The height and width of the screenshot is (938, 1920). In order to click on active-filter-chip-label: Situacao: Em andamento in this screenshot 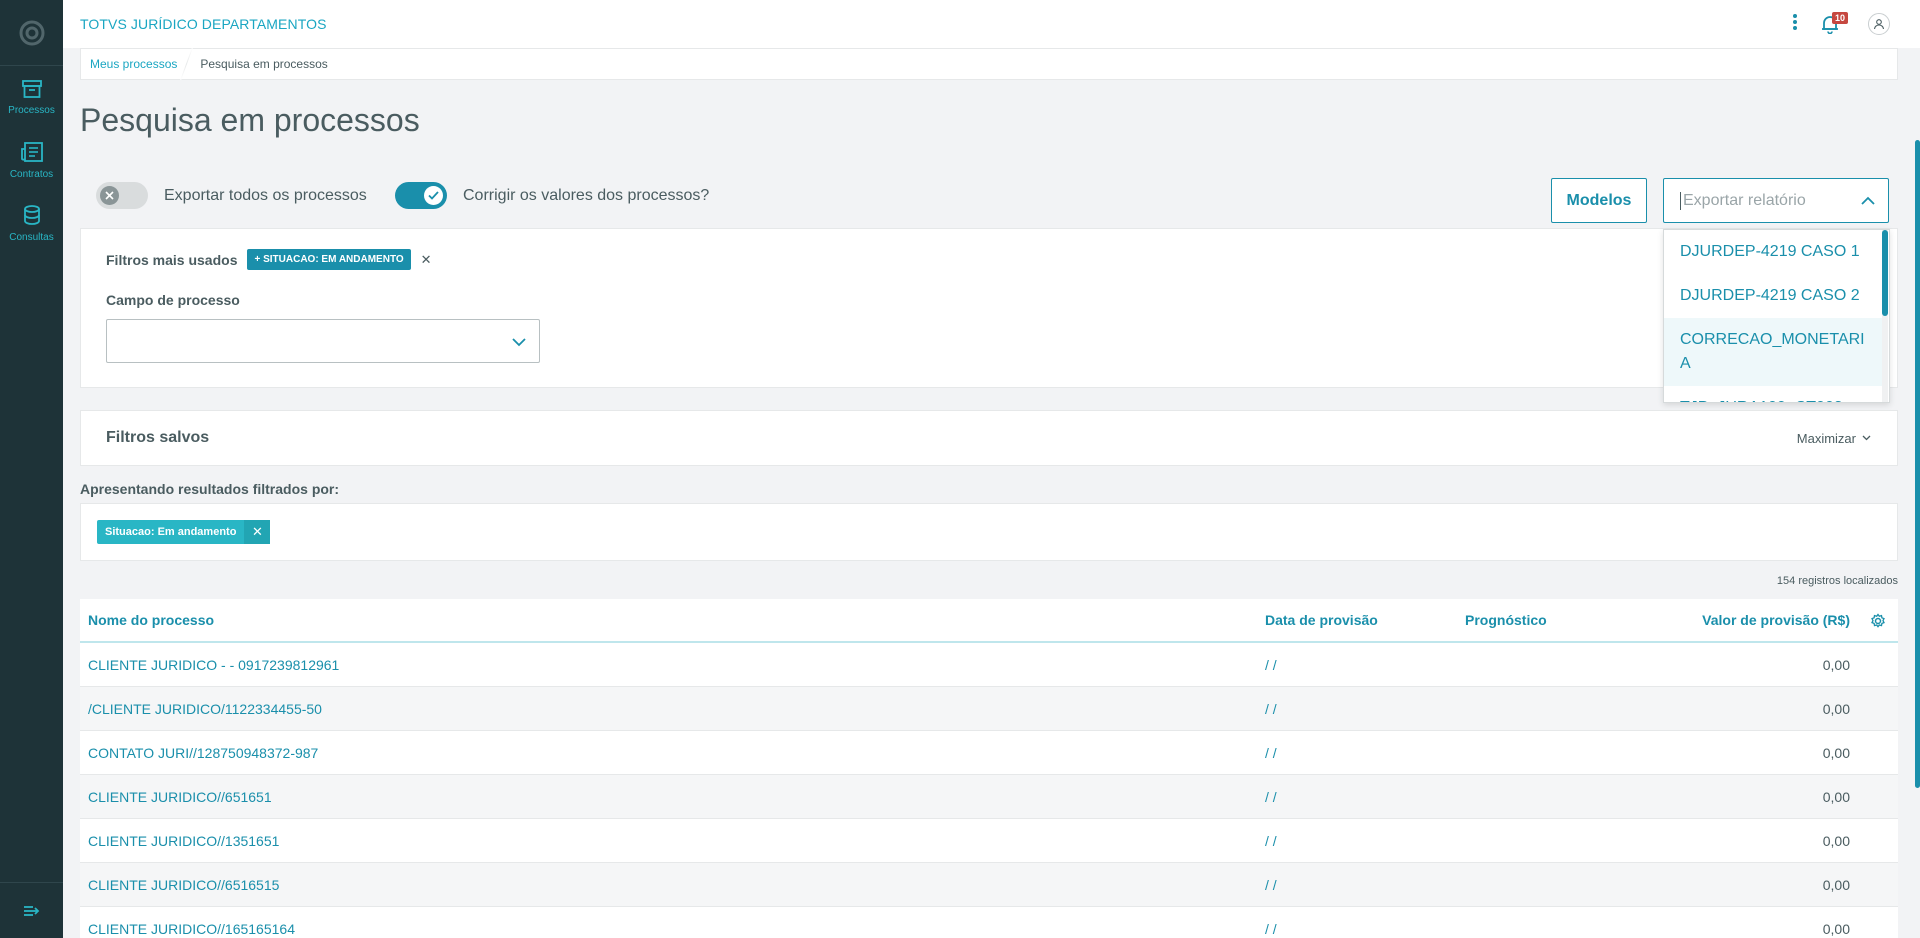, I will do `click(171, 532)`.